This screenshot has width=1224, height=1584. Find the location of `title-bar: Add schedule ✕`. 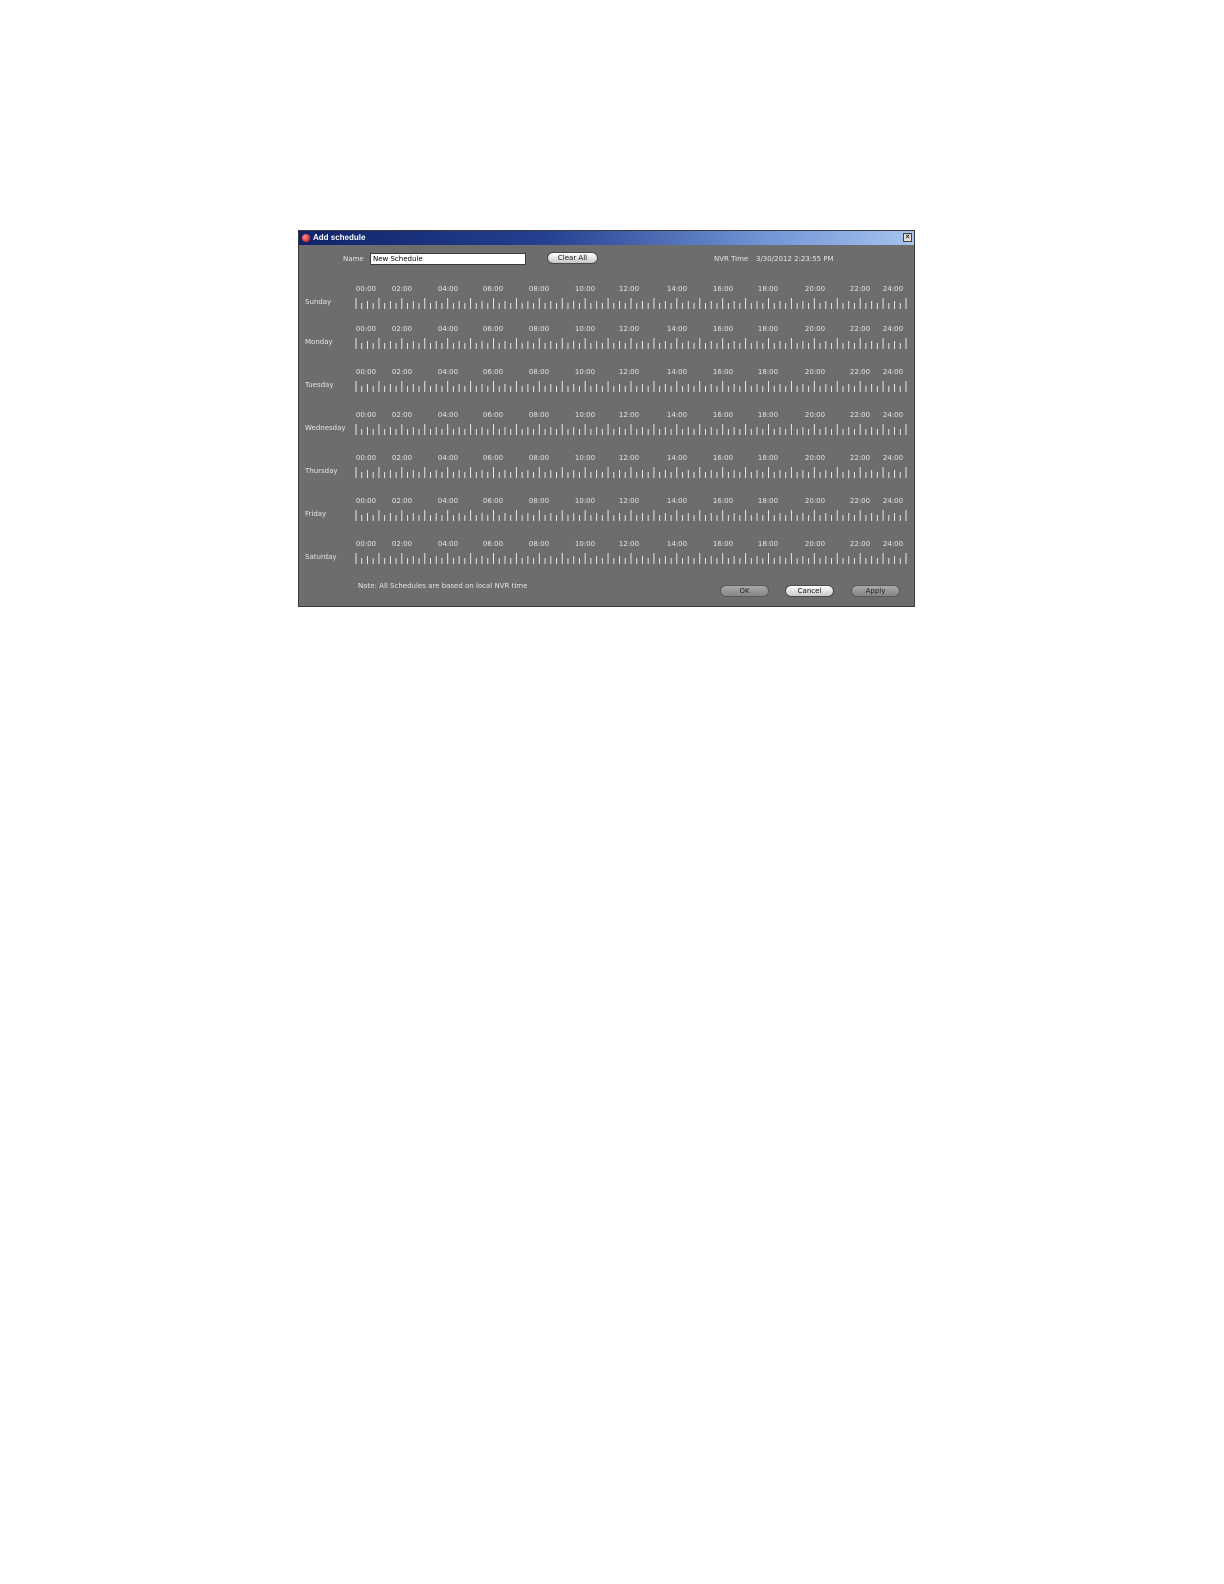

title-bar: Add schedule ✕ is located at coordinates (606, 238).